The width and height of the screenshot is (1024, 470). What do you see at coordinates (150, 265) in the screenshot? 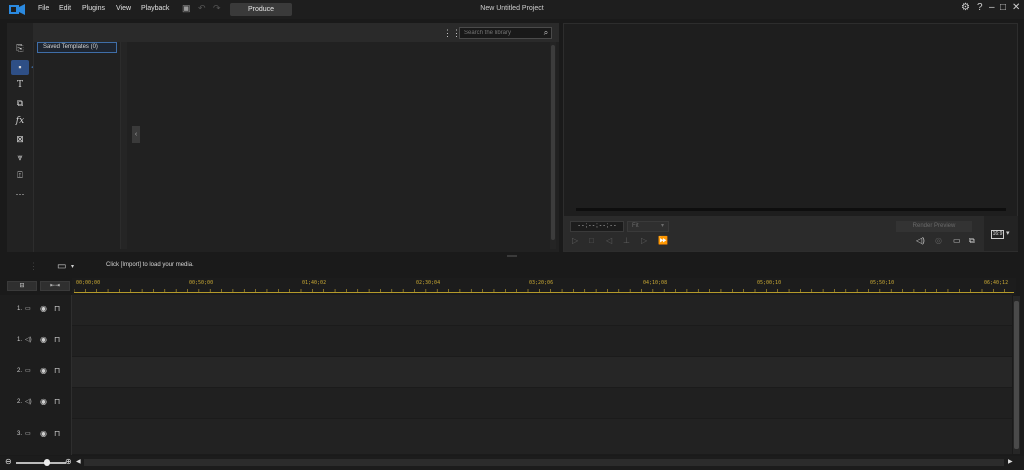
I see `import-hint-text: Click [Import] to load your media.` at bounding box center [150, 265].